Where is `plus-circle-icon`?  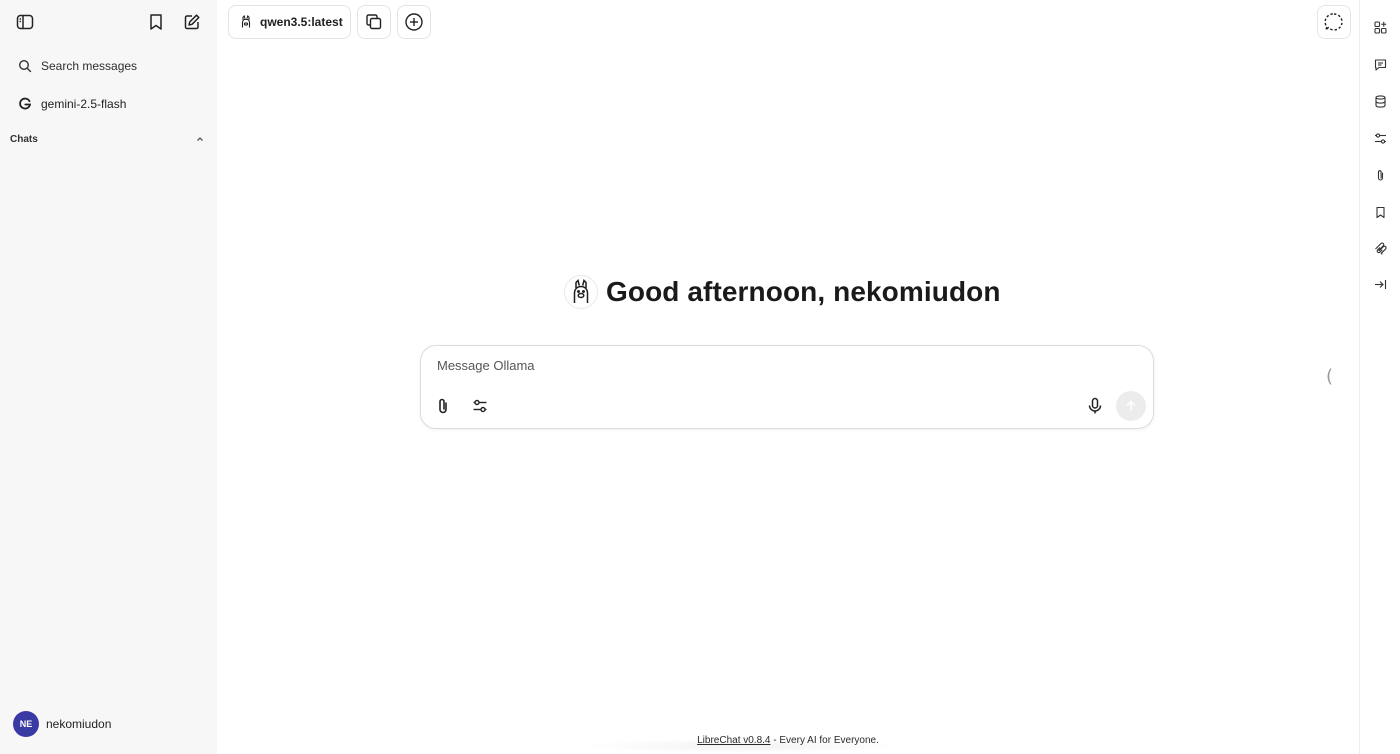
plus-circle-icon is located at coordinates (414, 22).